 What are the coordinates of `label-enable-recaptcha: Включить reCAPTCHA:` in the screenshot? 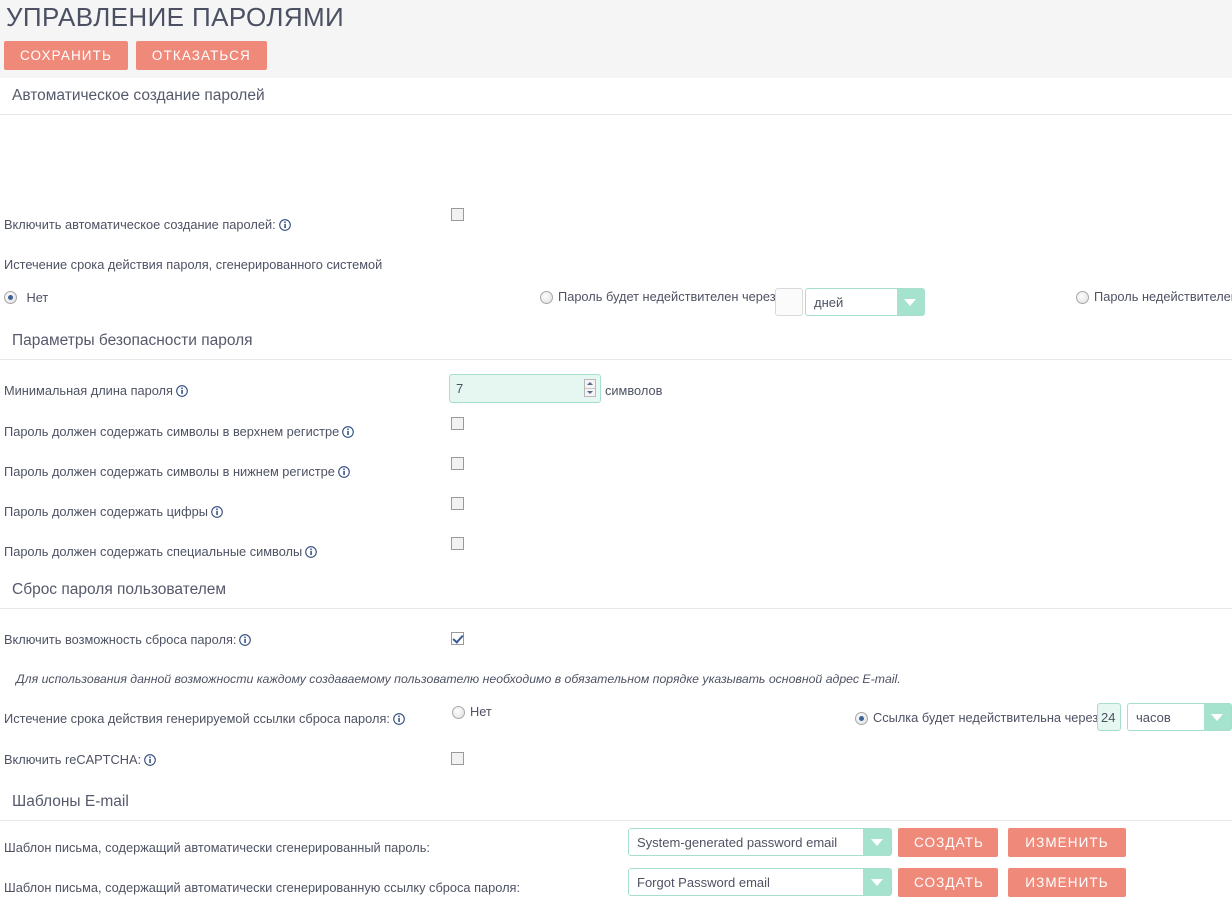 It's located at (80, 760).